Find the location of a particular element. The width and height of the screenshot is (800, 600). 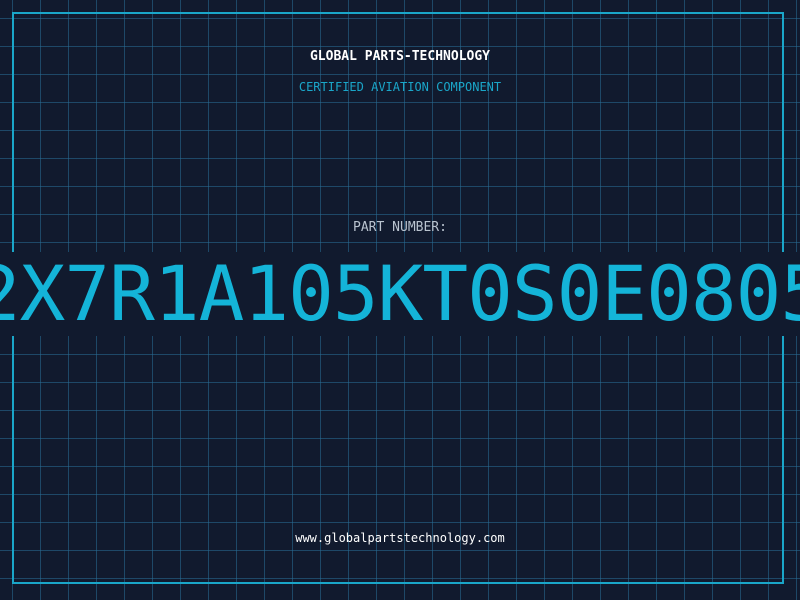

part-number-label: PART NUMBER: is located at coordinates (400, 227).